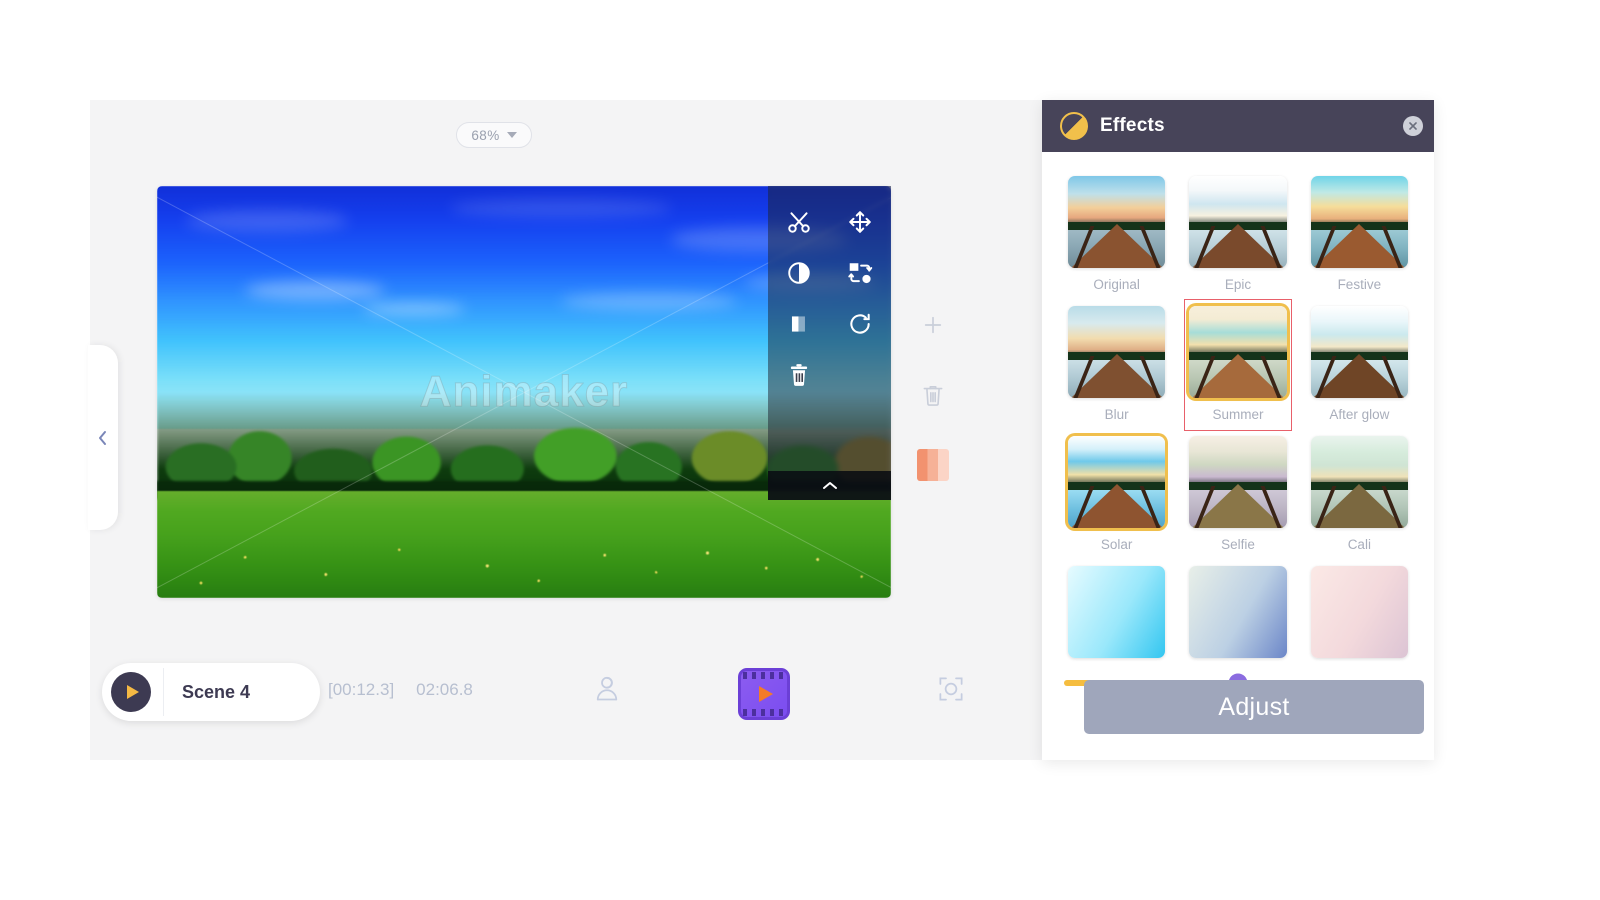 The width and height of the screenshot is (1600, 900). Describe the element at coordinates (566, 700) in the screenshot. I see `bottom-toolbar: Scene 4 [00:12.3] 02:06.8` at that location.